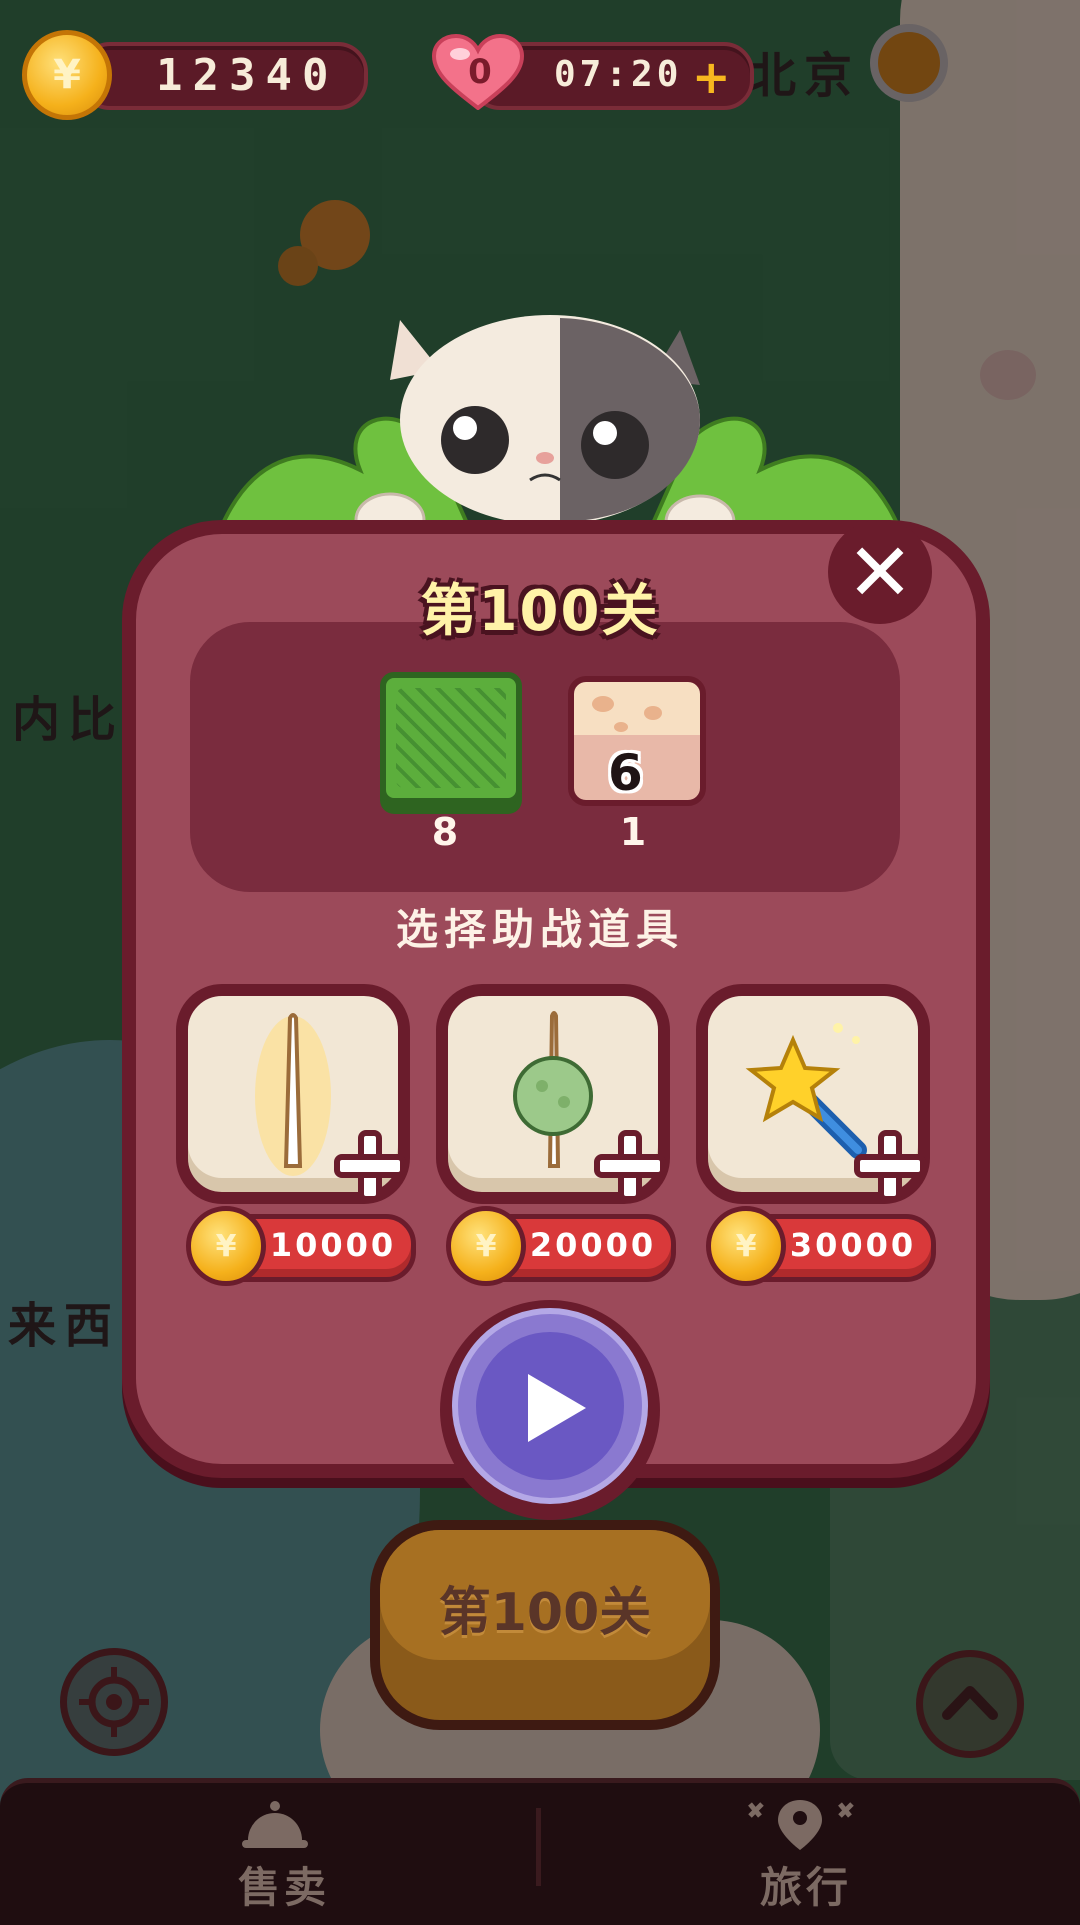 The height and width of the screenshot is (1925, 1080). What do you see at coordinates (593, 1245) in the screenshot?
I see `booster-price-2: 20000` at bounding box center [593, 1245].